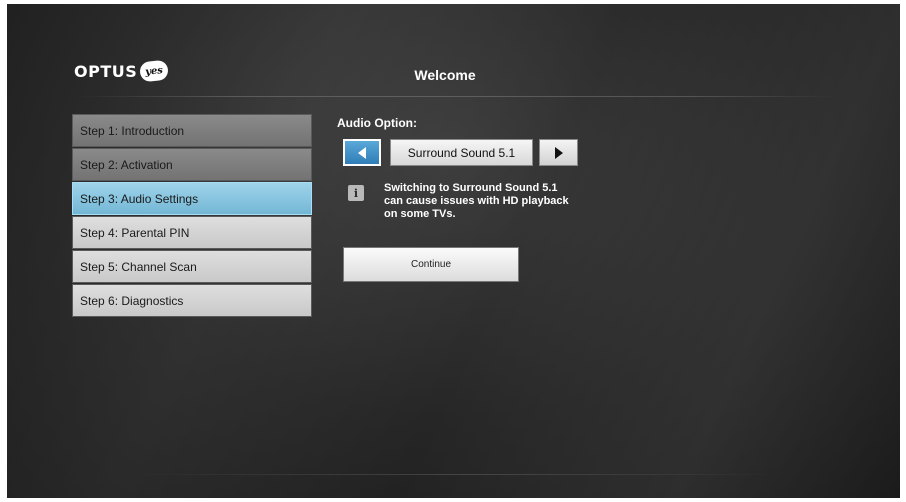 The image size is (906, 502). I want to click on page-title: Welcome, so click(445, 75).